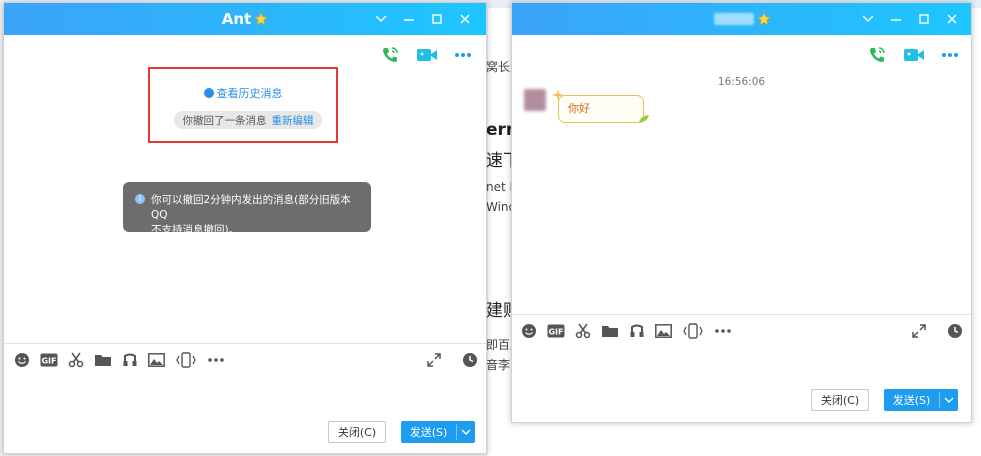 Image resolution: width=981 pixels, height=456 pixels. Describe the element at coordinates (601, 109) in the screenshot. I see `message-bubble: 你好` at that location.